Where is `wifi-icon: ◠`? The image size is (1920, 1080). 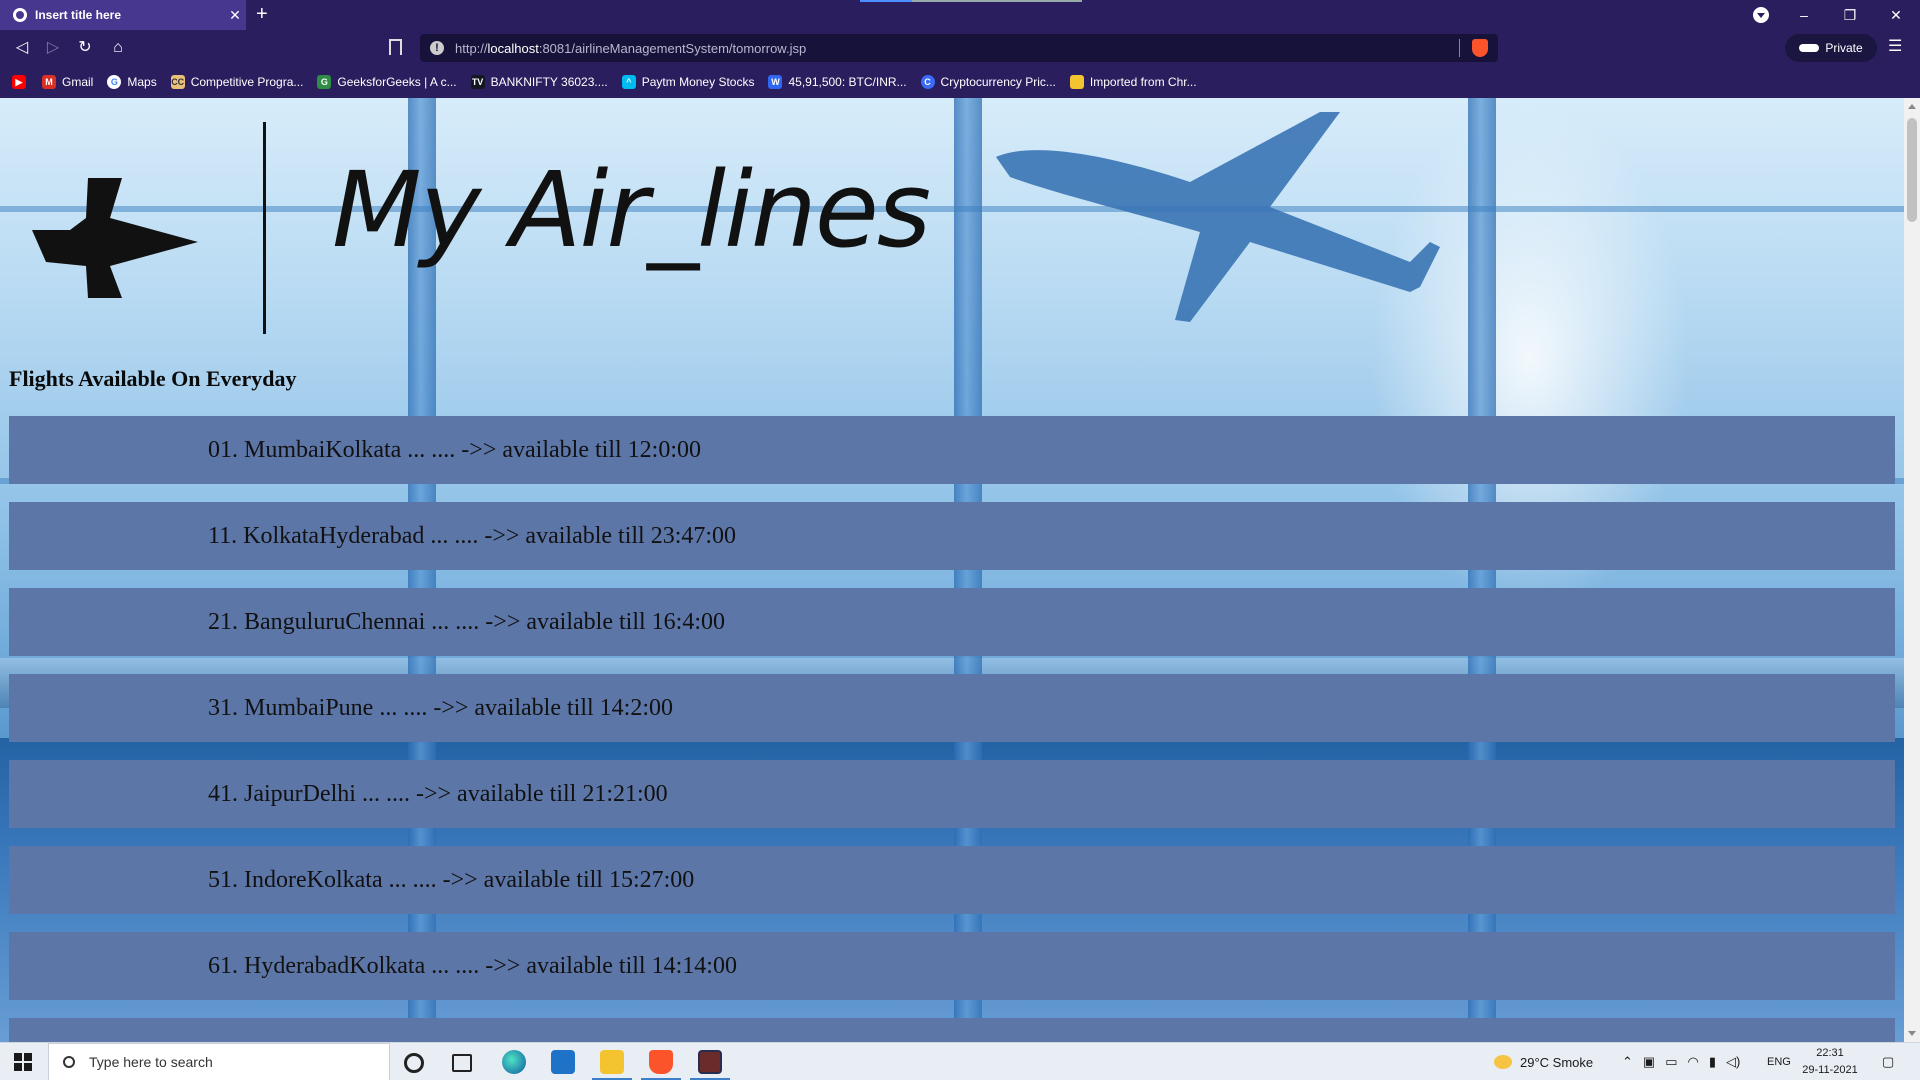
wifi-icon: ◠ is located at coordinates (1693, 1062).